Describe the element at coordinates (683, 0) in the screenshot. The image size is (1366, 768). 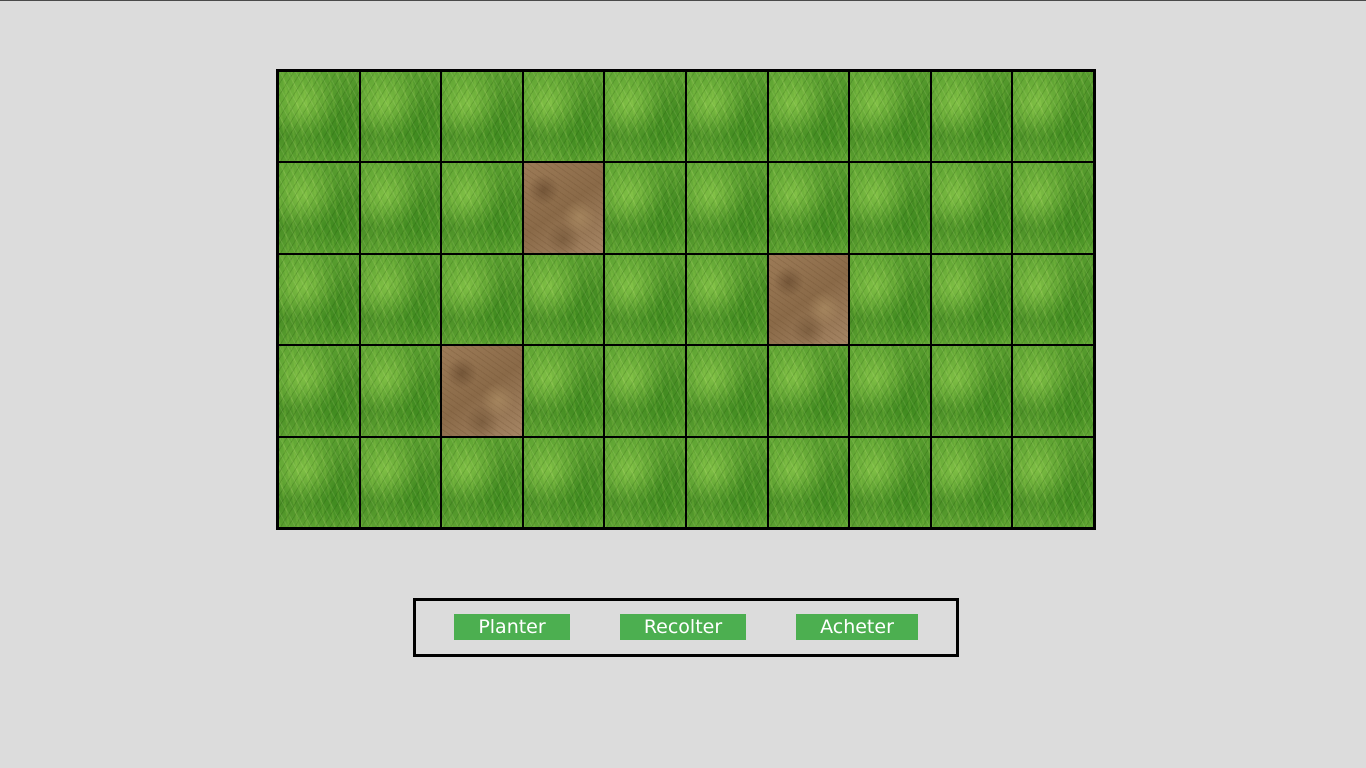
I see `top-divider` at that location.